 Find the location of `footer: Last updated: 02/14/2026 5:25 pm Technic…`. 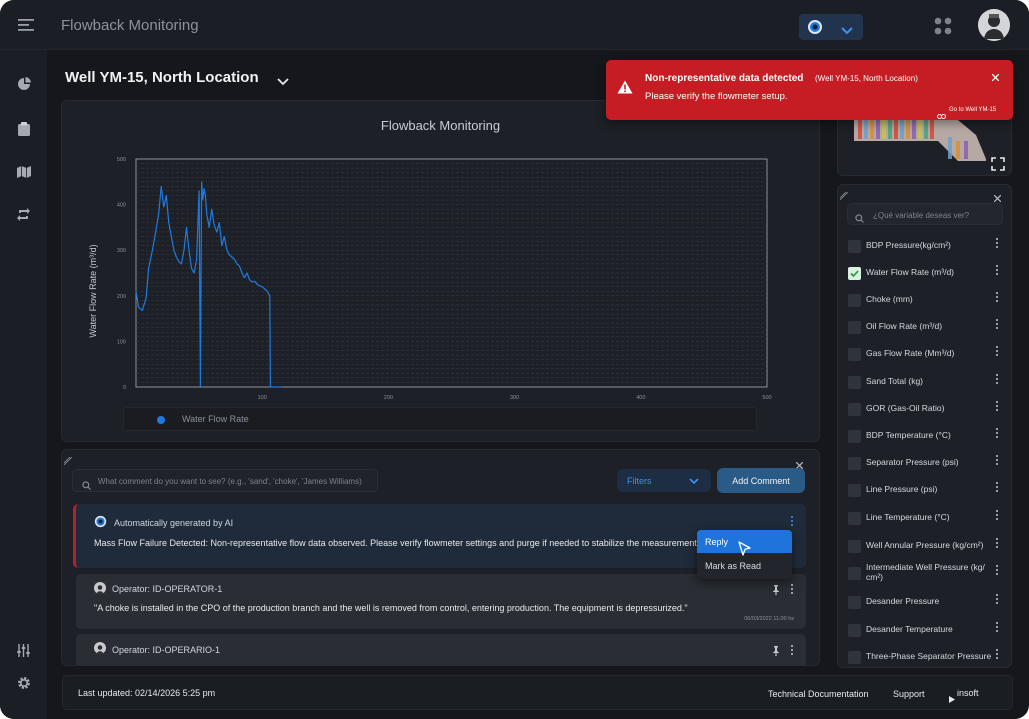

footer: Last updated: 02/14/2026 5:25 pm Technic… is located at coordinates (537, 692).